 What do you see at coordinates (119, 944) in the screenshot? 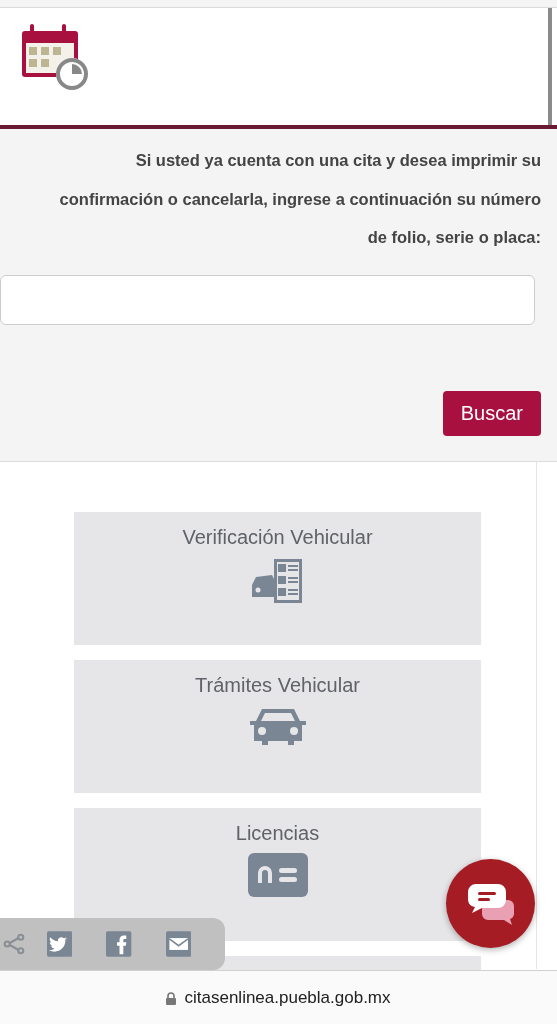
I see `facebook-icon` at bounding box center [119, 944].